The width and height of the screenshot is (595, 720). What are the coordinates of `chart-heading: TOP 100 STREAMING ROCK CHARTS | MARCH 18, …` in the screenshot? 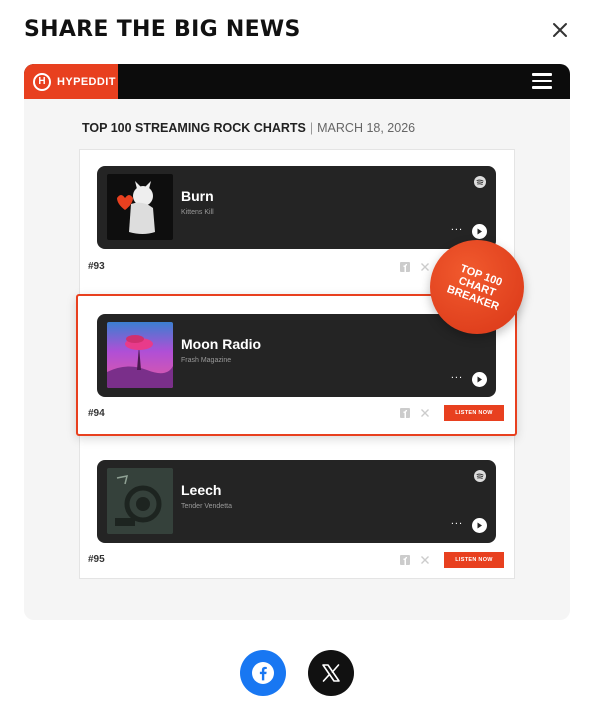 It's located at (248, 128).